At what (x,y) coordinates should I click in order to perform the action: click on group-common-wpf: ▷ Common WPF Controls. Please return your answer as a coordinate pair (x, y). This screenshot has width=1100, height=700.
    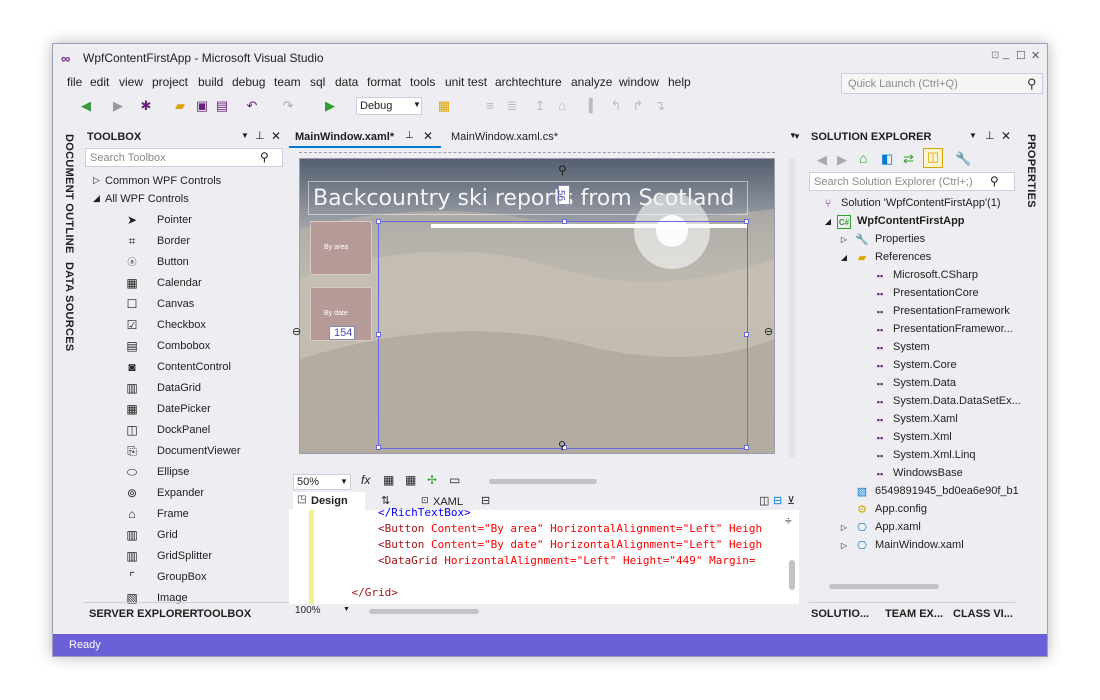
    Looking at the image, I should click on (183, 182).